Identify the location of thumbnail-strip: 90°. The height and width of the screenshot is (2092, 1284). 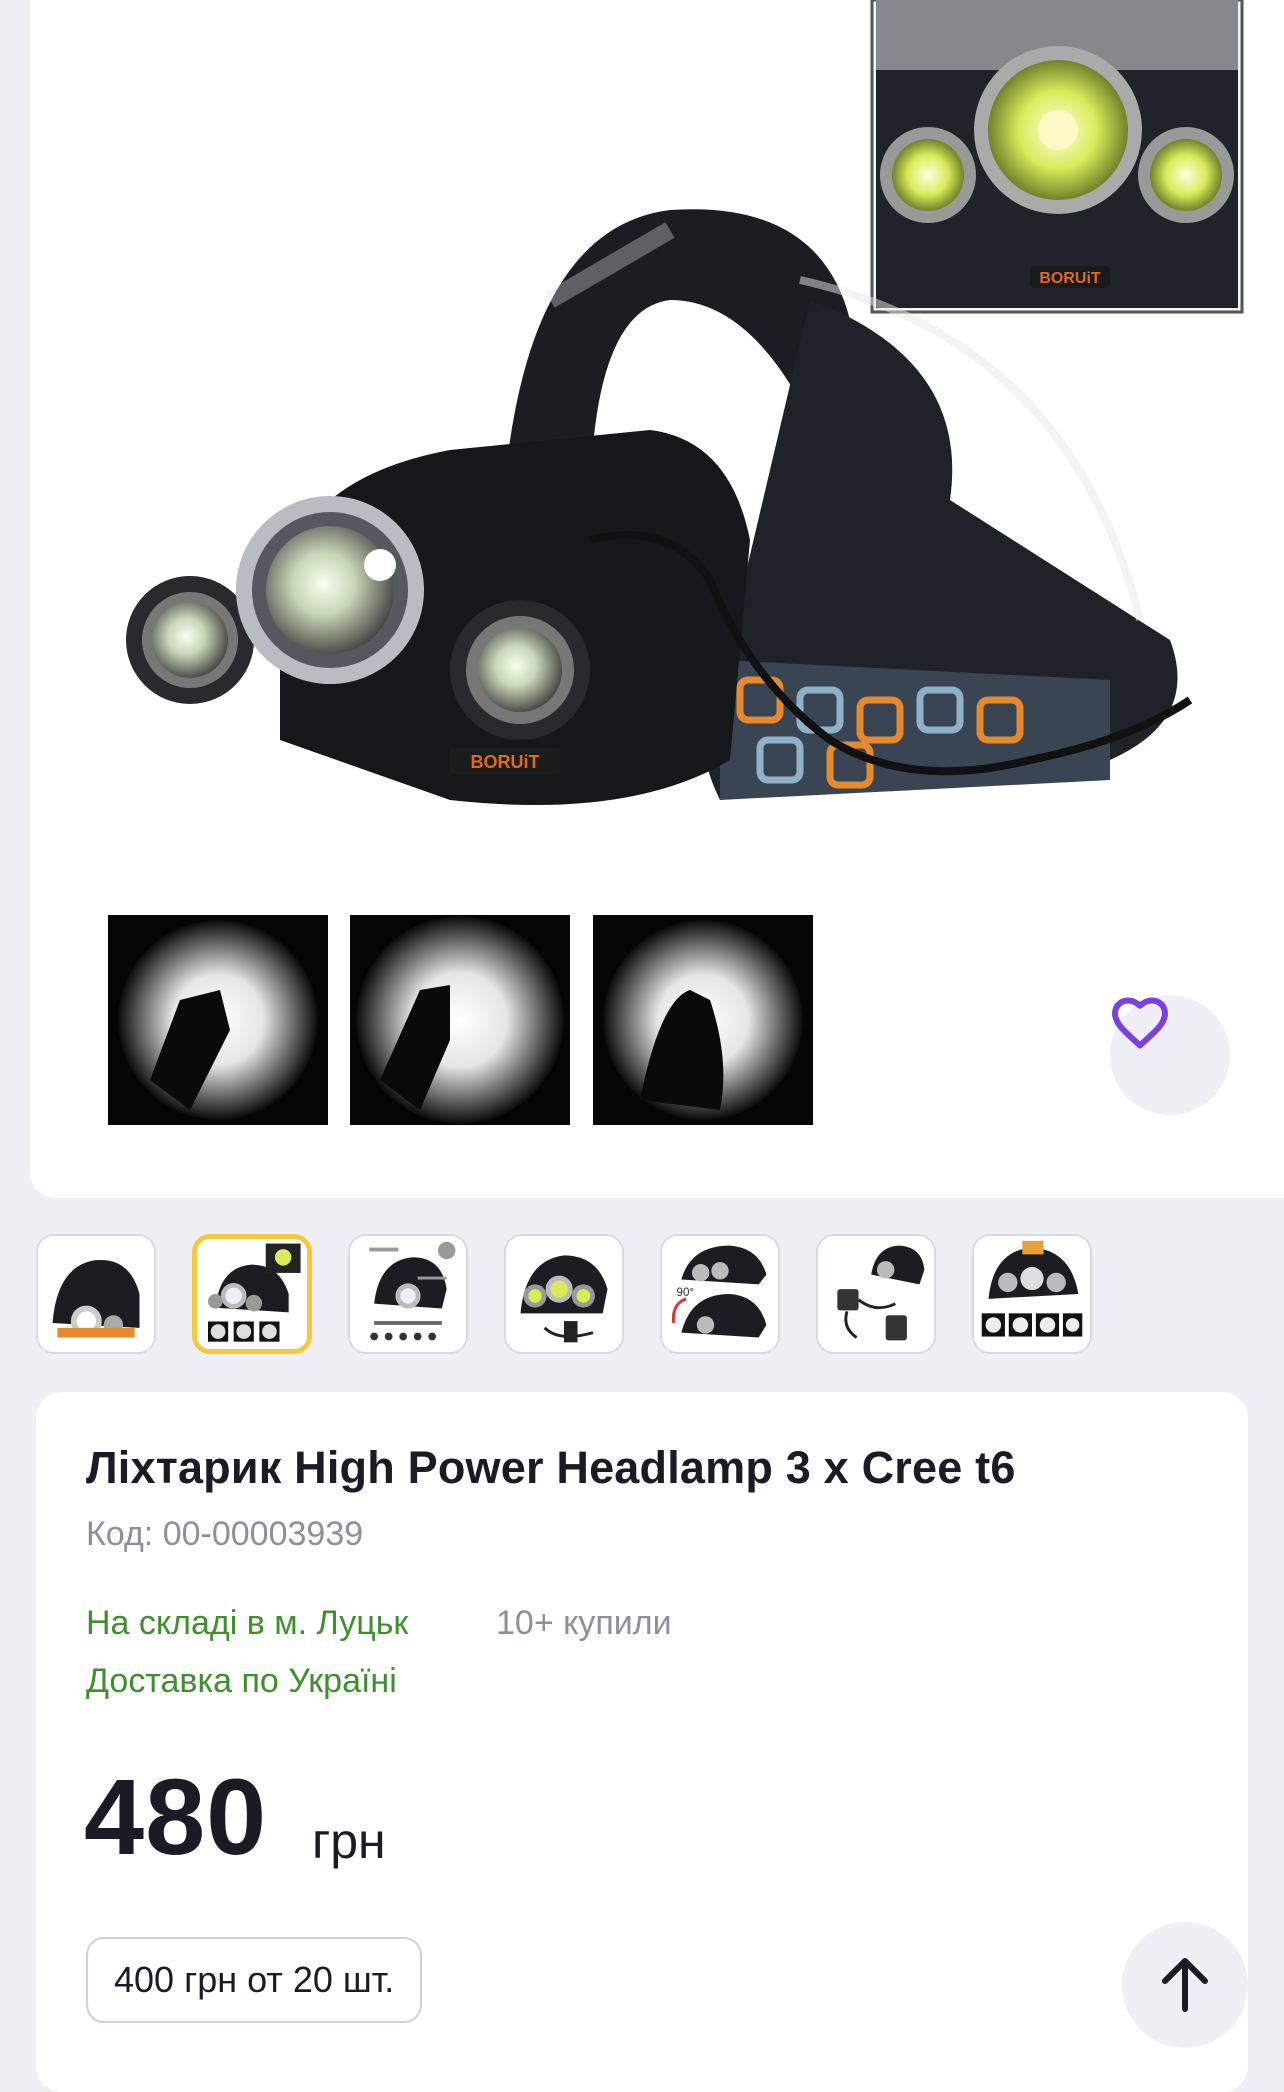
(564, 1294).